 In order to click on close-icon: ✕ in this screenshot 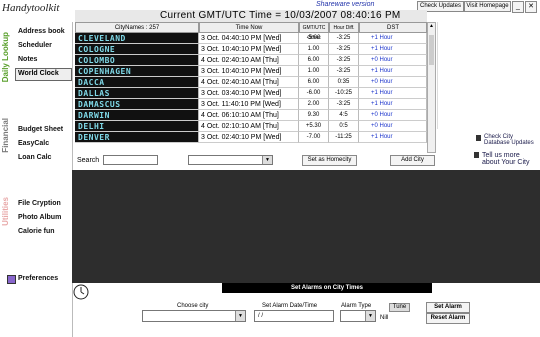, I will do `click(531, 7)`.